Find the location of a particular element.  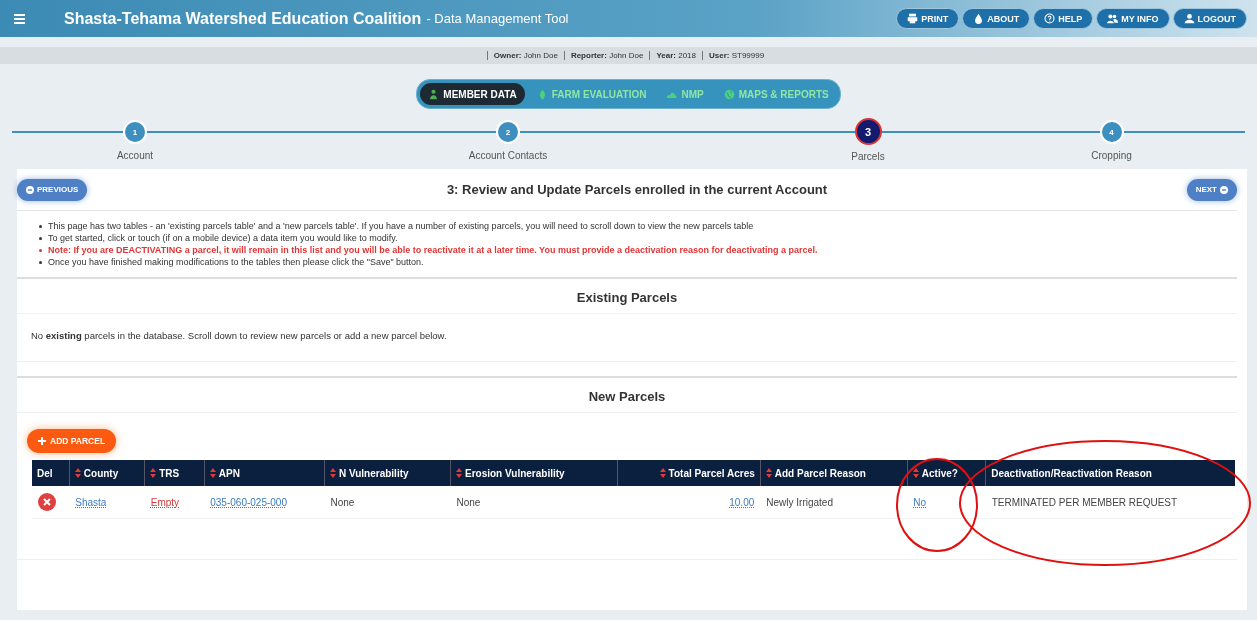

column-header: County is located at coordinates (107, 473).